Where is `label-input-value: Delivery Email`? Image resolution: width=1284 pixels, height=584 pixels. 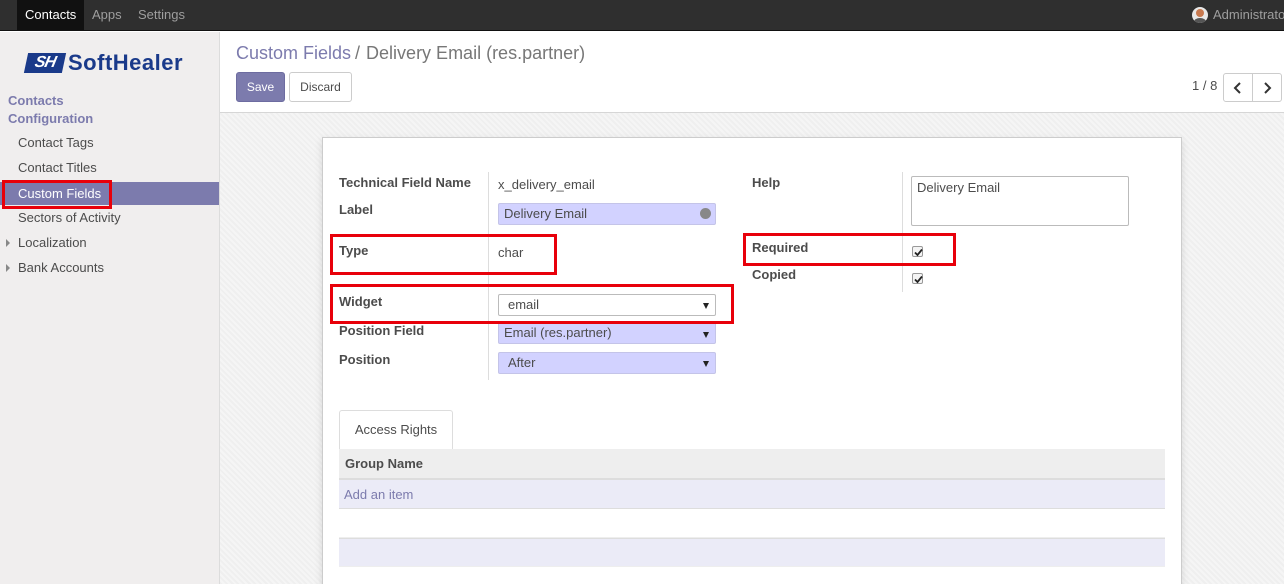 label-input-value: Delivery Email is located at coordinates (546, 213).